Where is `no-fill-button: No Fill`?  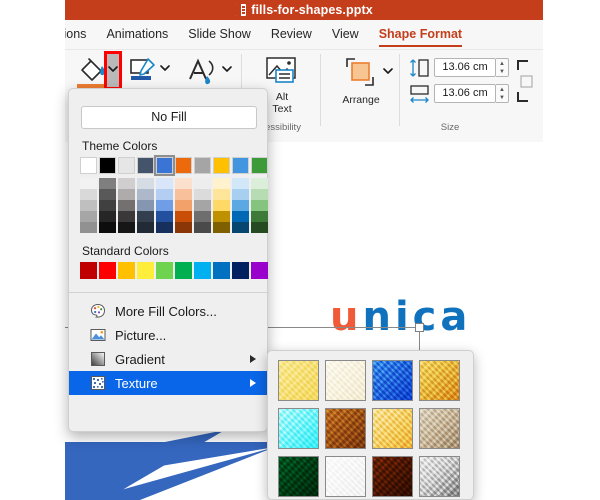 no-fill-button: No Fill is located at coordinates (169, 117).